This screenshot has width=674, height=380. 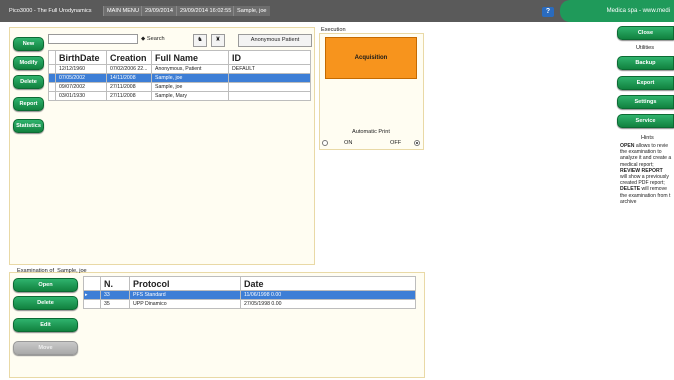 I want to click on table-row: 09/07/2002 27/11/2008 Sample, joe, so click(x=179, y=87).